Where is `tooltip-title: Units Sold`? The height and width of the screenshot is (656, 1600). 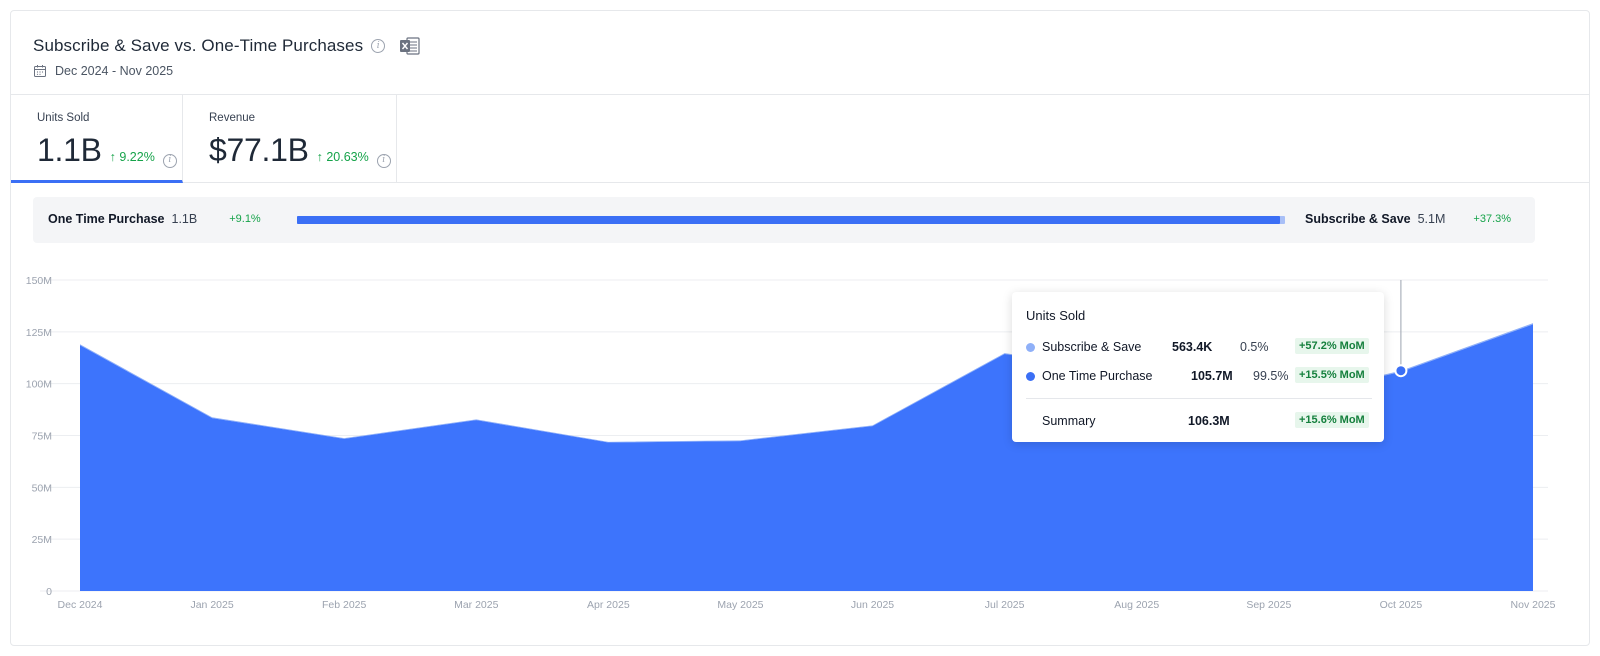 tooltip-title: Units Sold is located at coordinates (1056, 315).